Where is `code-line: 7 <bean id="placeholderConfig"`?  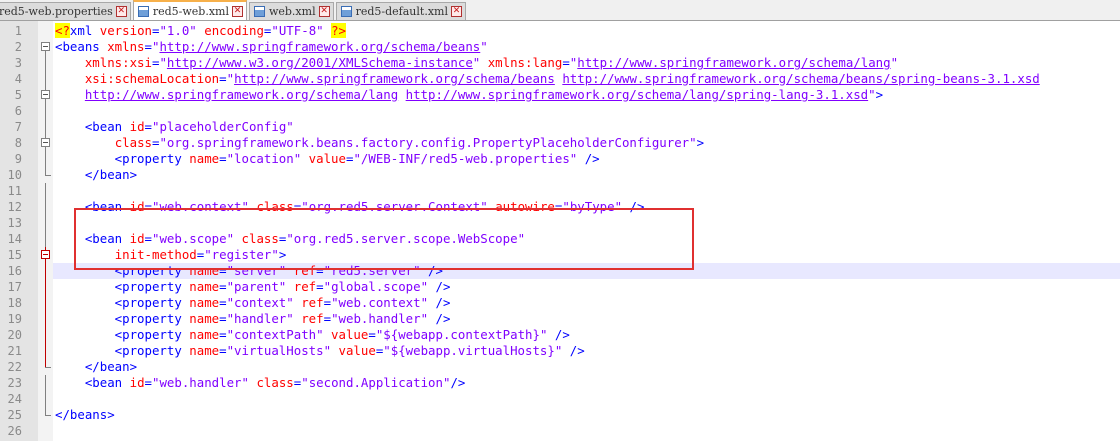
code-line: 7 <bean id="placeholderConfig" is located at coordinates (560, 127).